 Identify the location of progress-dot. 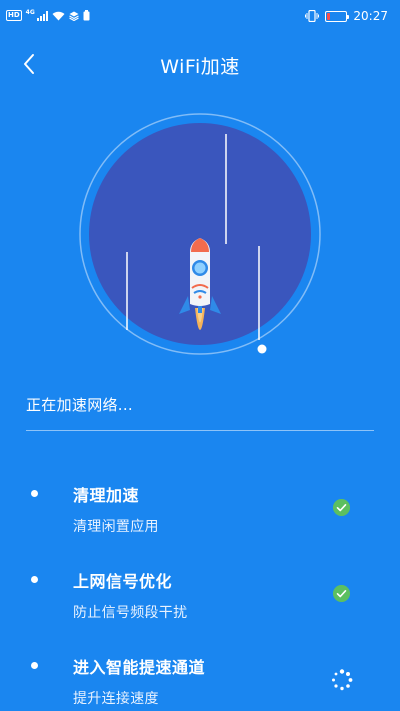
(262, 349).